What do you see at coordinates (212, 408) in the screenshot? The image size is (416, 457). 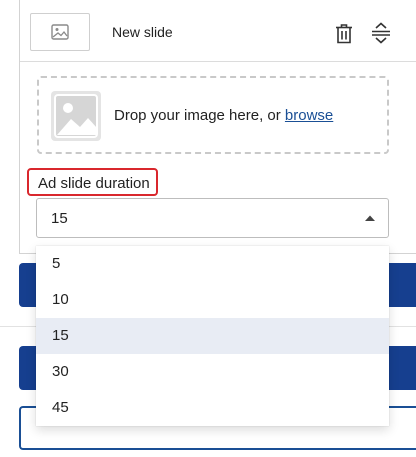 I see `duration-option: 45` at bounding box center [212, 408].